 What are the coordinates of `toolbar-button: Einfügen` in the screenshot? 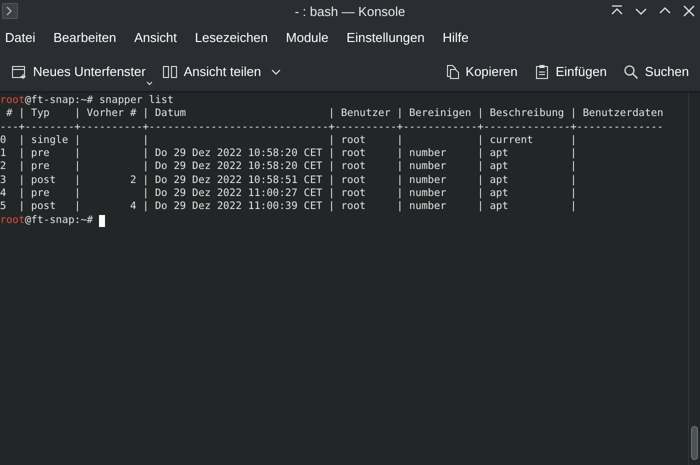 It's located at (570, 72).